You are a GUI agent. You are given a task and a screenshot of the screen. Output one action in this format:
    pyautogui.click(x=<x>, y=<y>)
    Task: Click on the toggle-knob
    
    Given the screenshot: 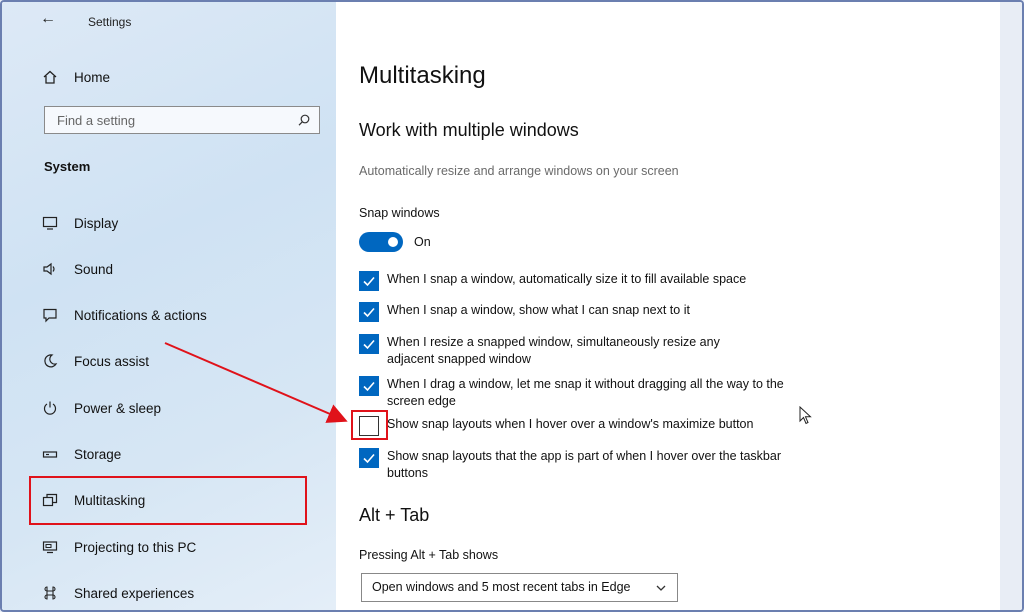 What is the action you would take?
    pyautogui.click(x=393, y=242)
    